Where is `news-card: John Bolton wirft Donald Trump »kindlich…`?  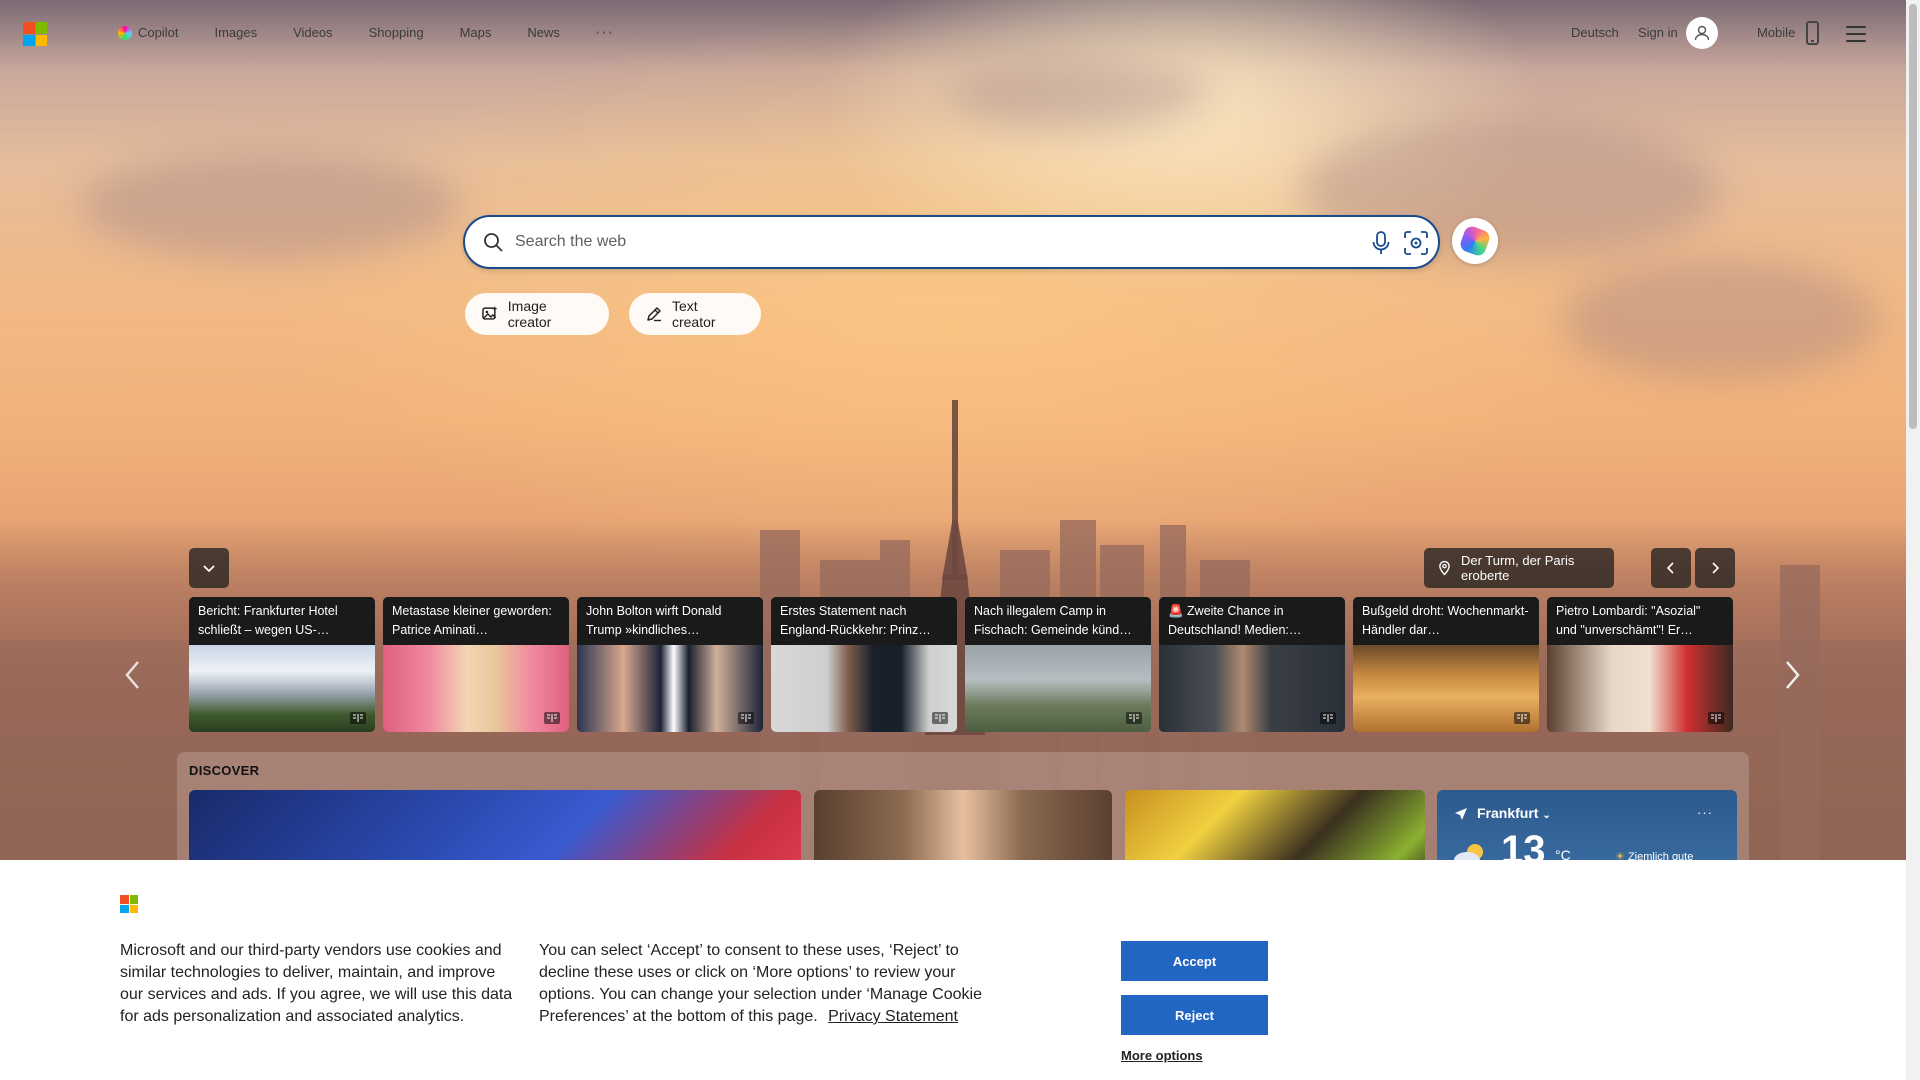
news-card: John Bolton wirft Donald Trump »kindlich… is located at coordinates (670, 664).